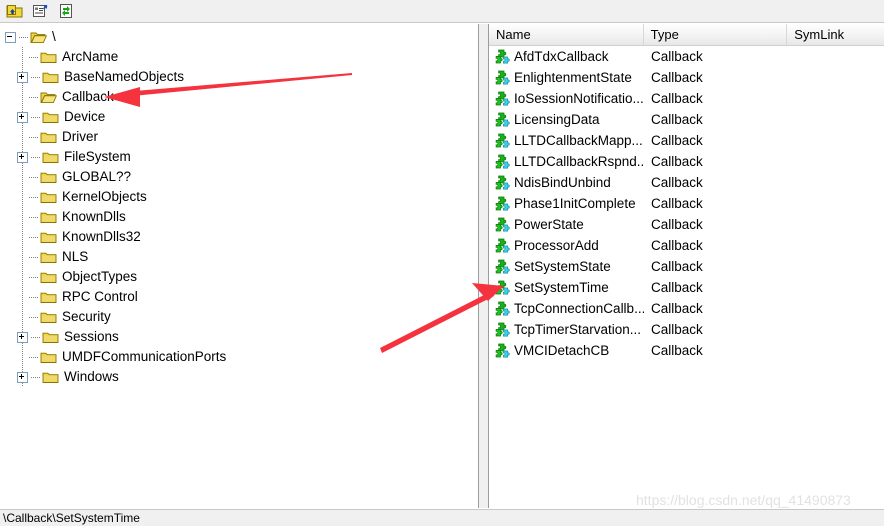  Describe the element at coordinates (85, 116) in the screenshot. I see `tree-item-label: Device` at that location.